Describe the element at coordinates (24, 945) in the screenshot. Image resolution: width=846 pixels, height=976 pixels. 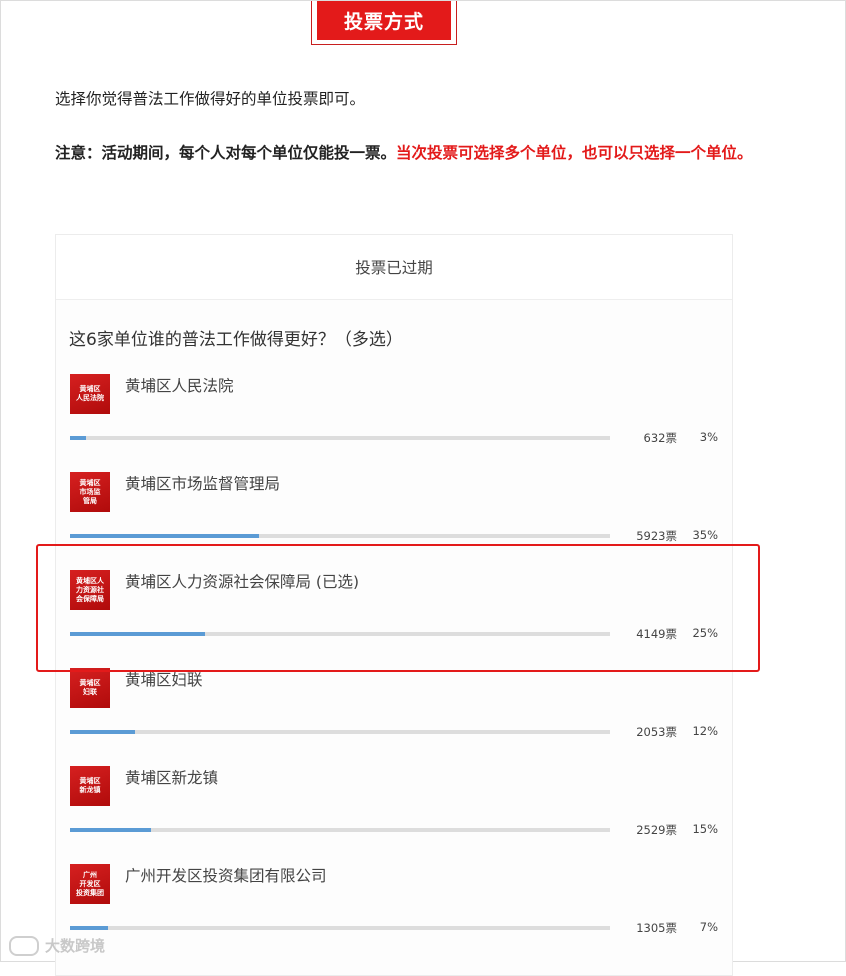
I see `watermark-logo-icon` at that location.